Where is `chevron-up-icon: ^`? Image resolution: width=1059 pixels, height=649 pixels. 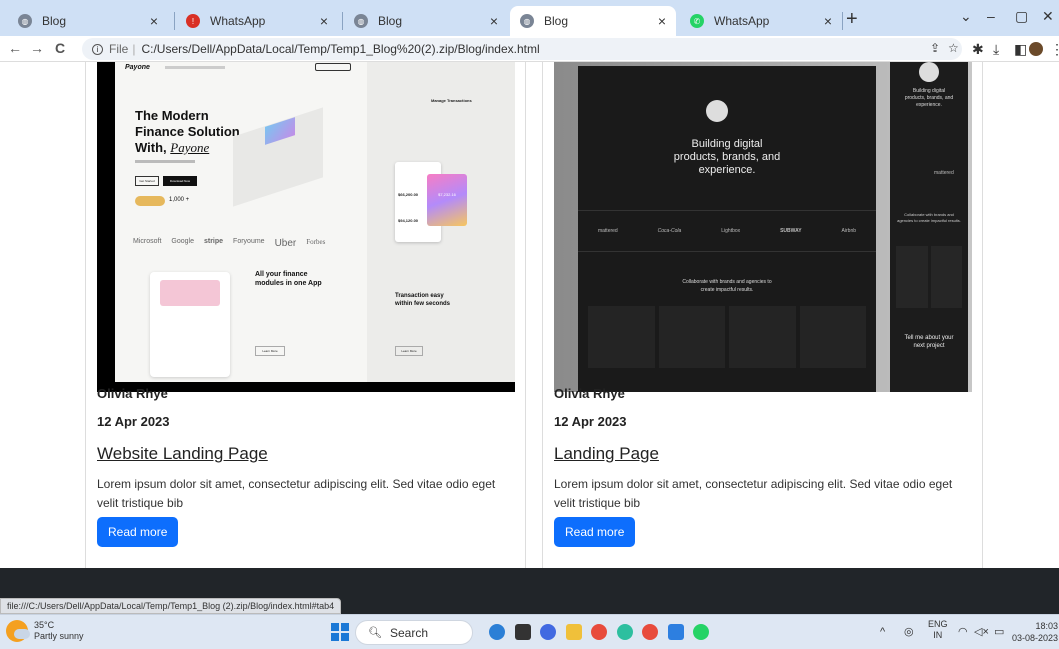 chevron-up-icon: ^ is located at coordinates (882, 632).